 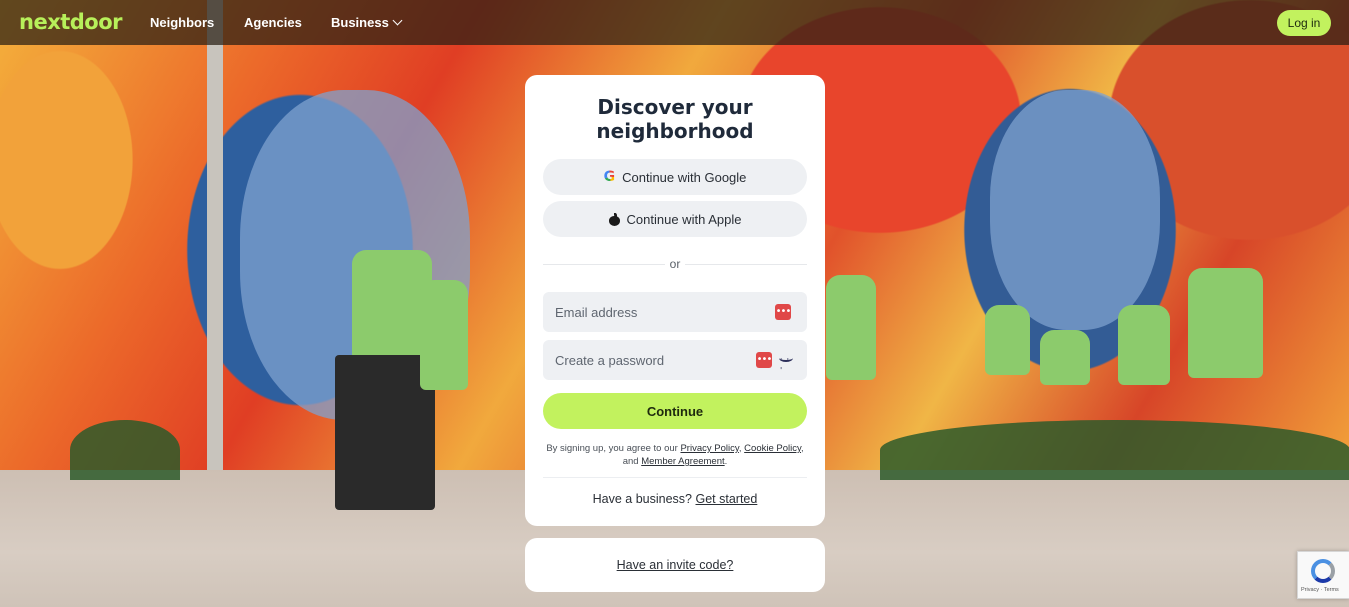 What do you see at coordinates (642, 499) in the screenshot?
I see `business-prompt-text: Have a business?` at bounding box center [642, 499].